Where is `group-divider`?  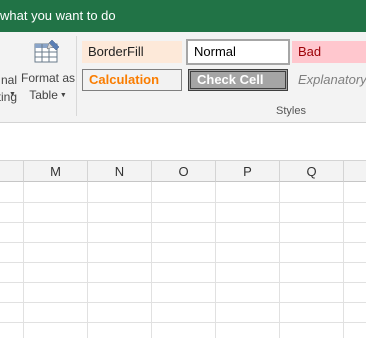 group-divider is located at coordinates (76, 76).